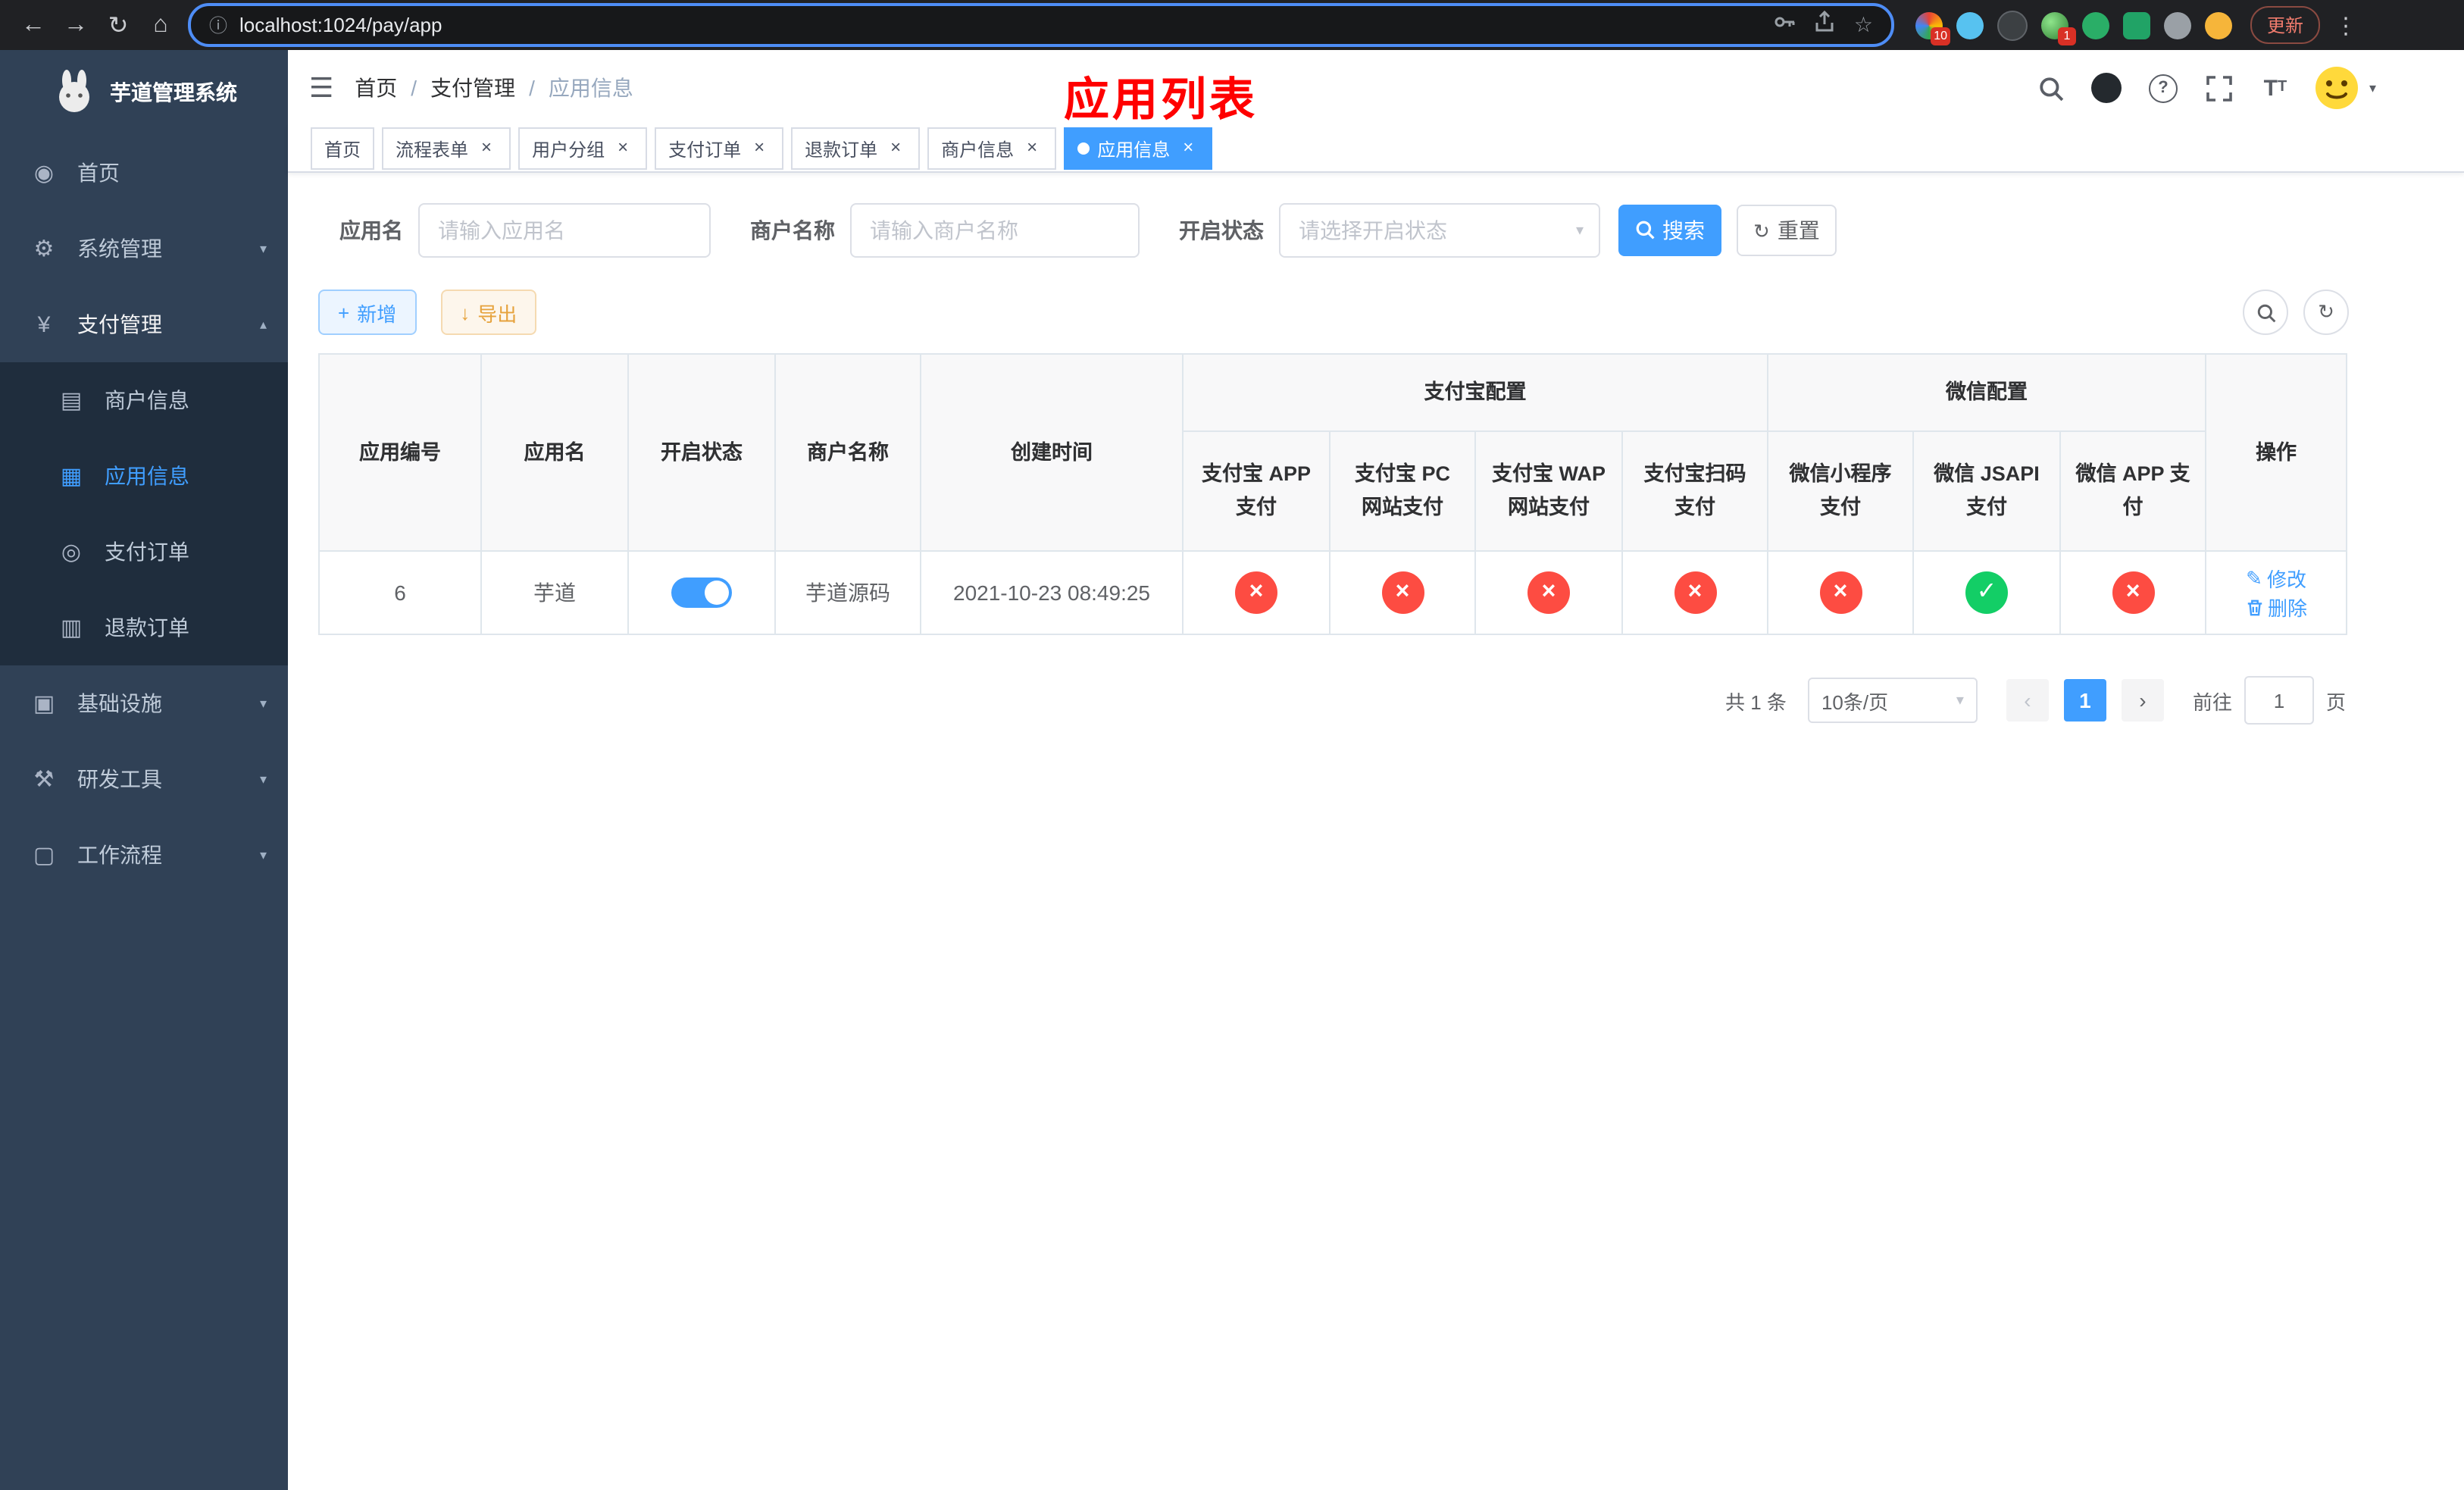 This screenshot has width=2464, height=1490. Describe the element at coordinates (995, 230) in the screenshot. I see `merchant-name-input` at that location.